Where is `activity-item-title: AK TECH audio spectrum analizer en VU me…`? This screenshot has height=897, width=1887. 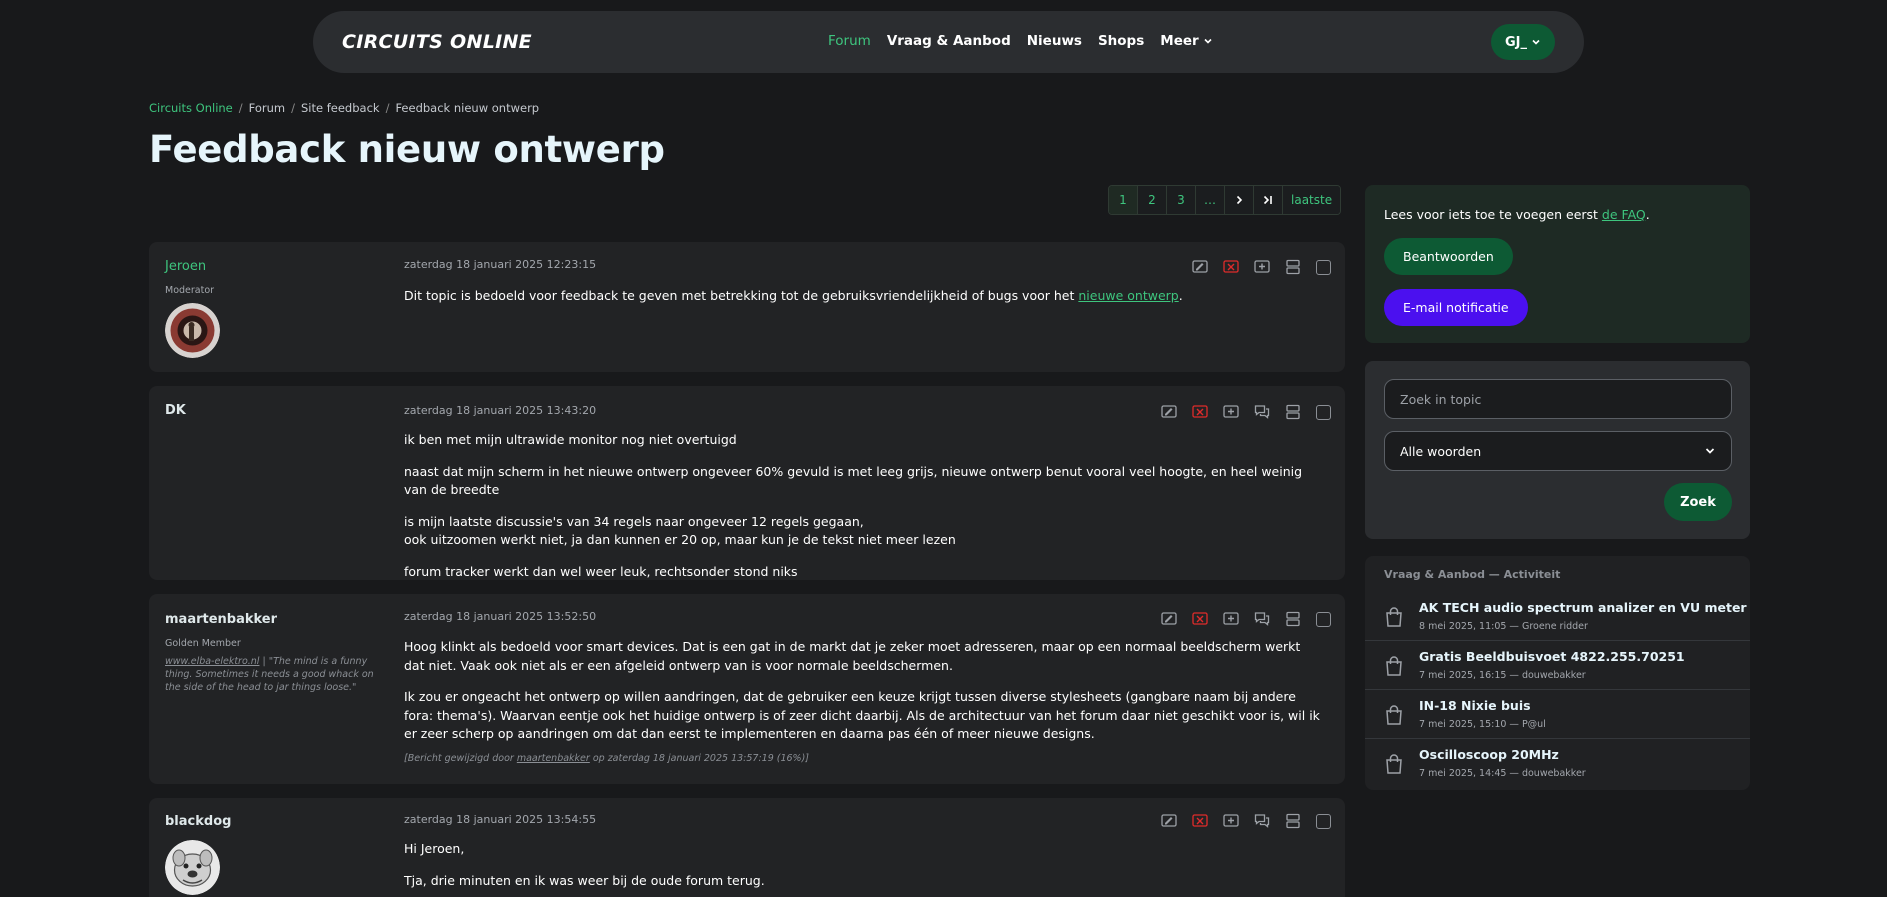 activity-item-title: AK TECH audio spectrum analizer en VU me… is located at coordinates (1583, 607).